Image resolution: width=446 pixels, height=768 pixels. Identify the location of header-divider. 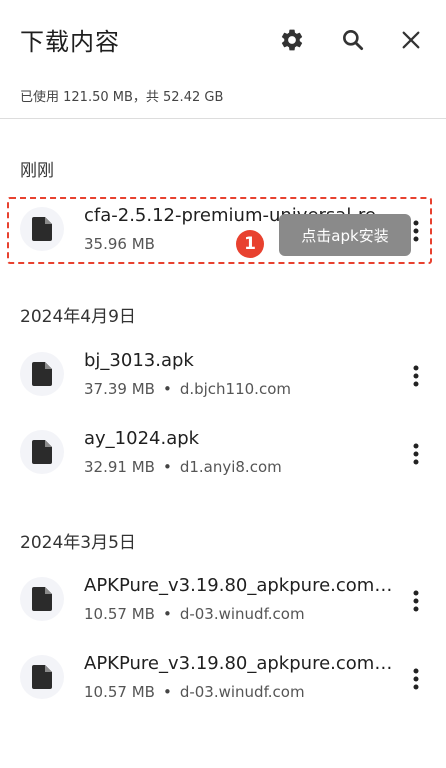
(223, 118).